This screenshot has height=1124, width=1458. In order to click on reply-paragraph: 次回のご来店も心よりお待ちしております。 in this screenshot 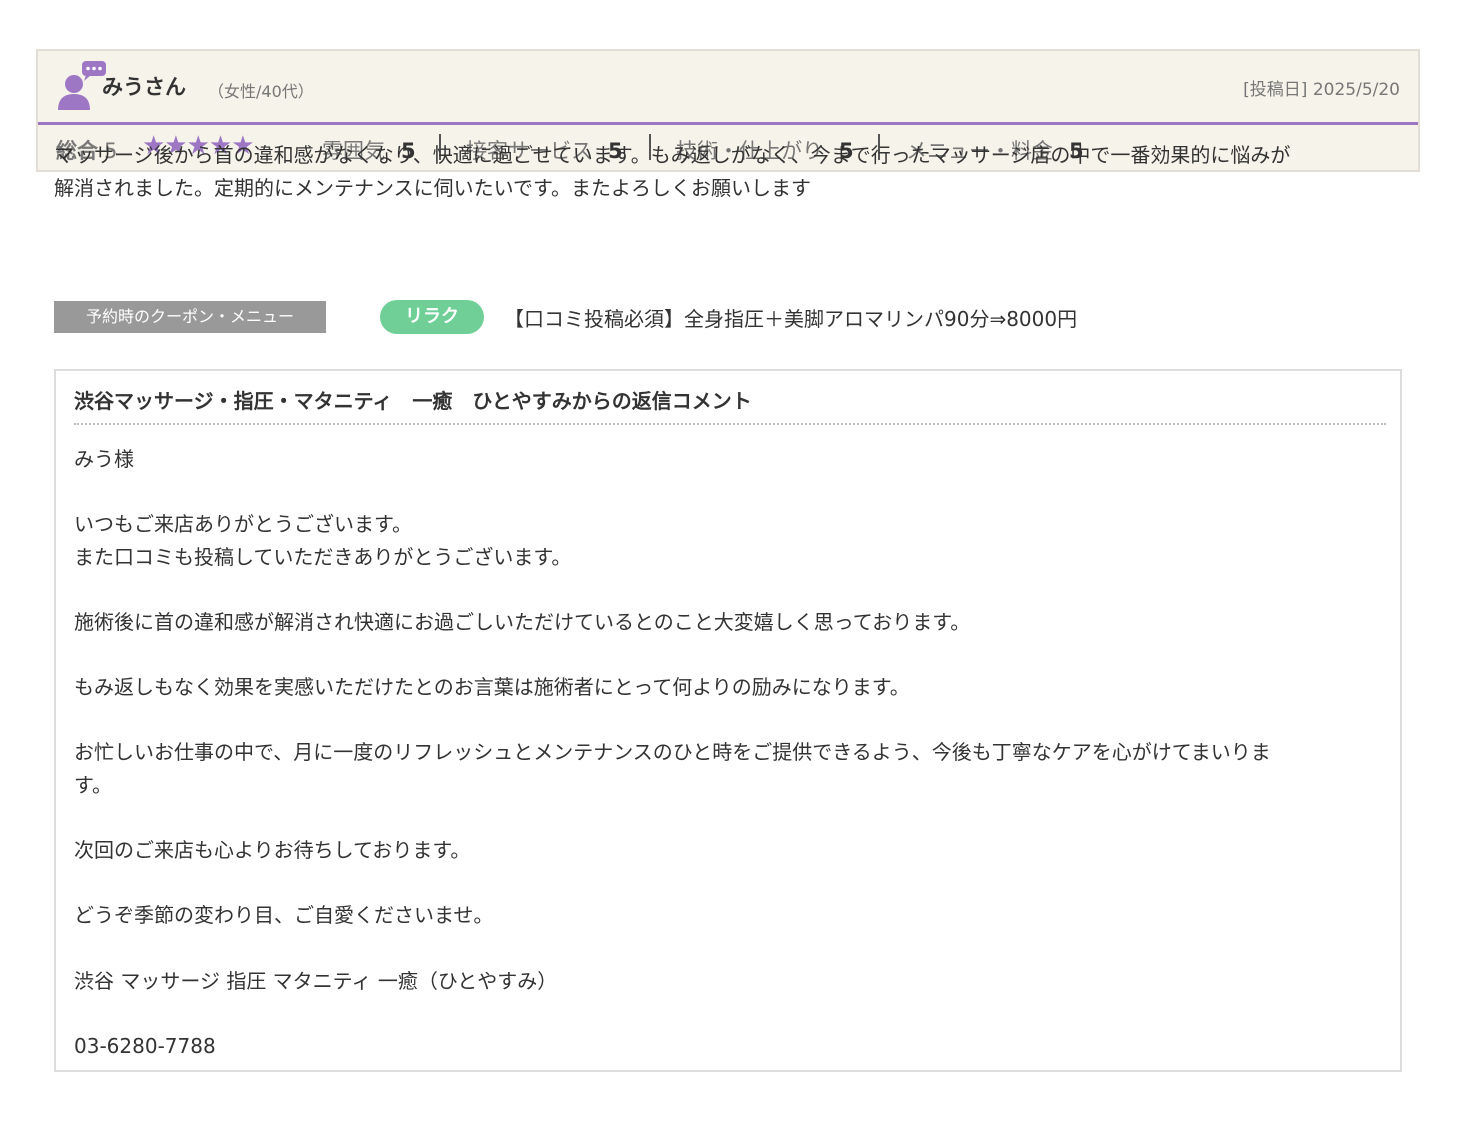, I will do `click(272, 850)`.